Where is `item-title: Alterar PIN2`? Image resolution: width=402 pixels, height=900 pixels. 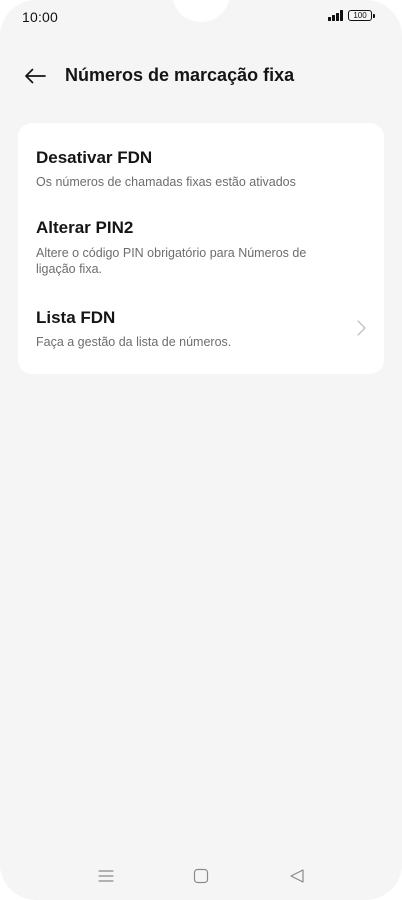 item-title: Alterar PIN2 is located at coordinates (85, 227).